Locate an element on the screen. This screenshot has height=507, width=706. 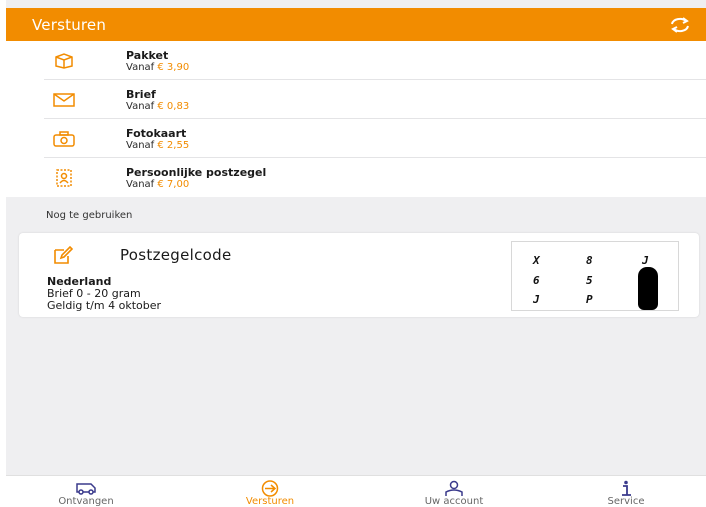
item-price-line: Vanaf € 7,00 is located at coordinates (158, 184).